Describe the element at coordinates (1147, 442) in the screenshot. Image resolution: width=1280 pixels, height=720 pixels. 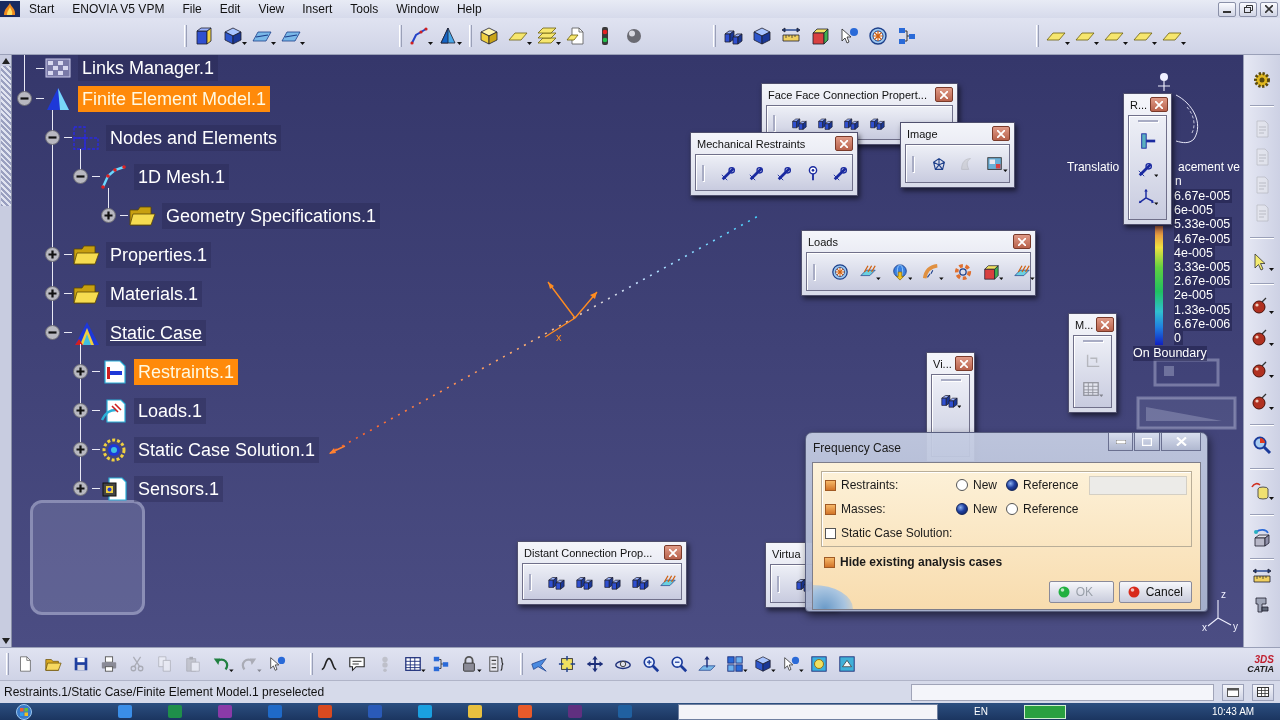
I see `maximize-button` at that location.